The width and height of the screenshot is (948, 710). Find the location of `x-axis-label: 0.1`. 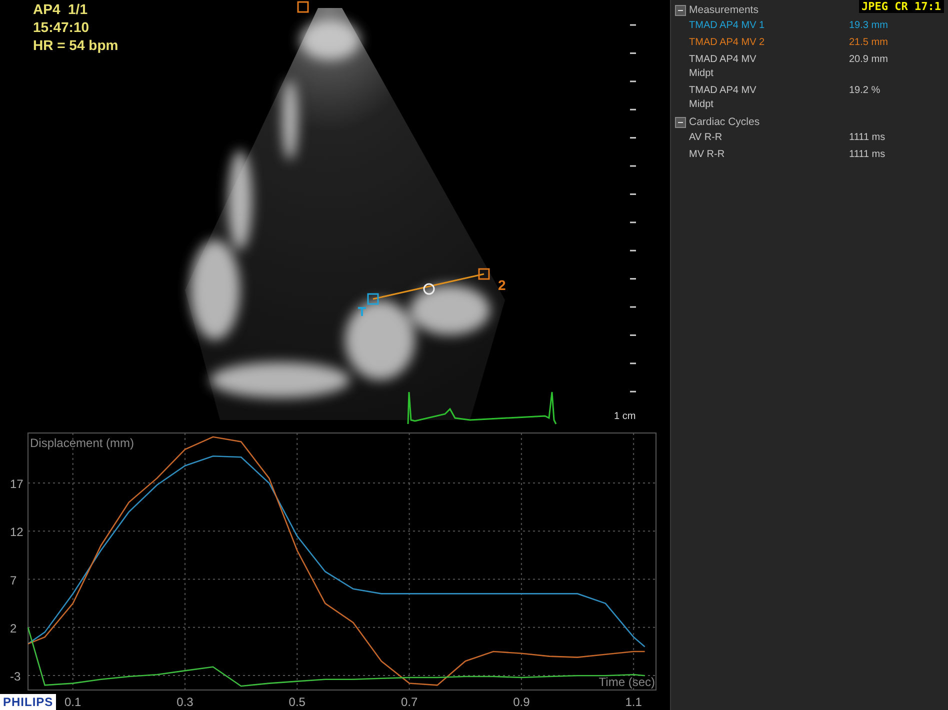

x-axis-label: 0.1 is located at coordinates (73, 702).